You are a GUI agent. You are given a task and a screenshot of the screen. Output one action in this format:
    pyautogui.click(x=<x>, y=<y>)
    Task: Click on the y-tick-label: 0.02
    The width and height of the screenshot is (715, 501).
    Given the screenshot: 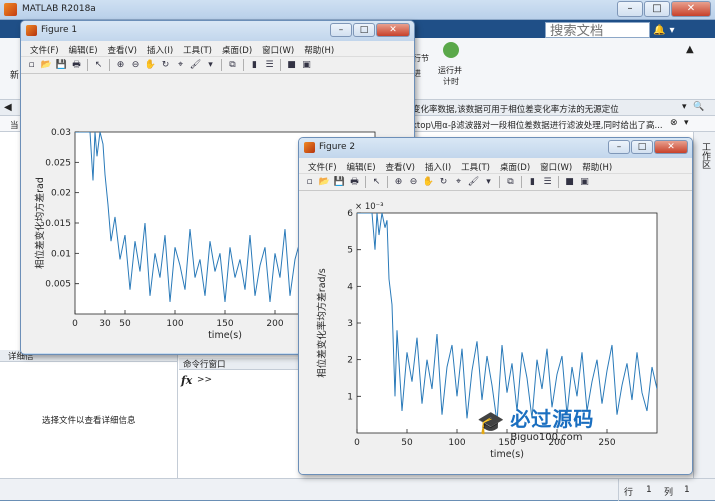 What is the action you would take?
    pyautogui.click(x=61, y=194)
    